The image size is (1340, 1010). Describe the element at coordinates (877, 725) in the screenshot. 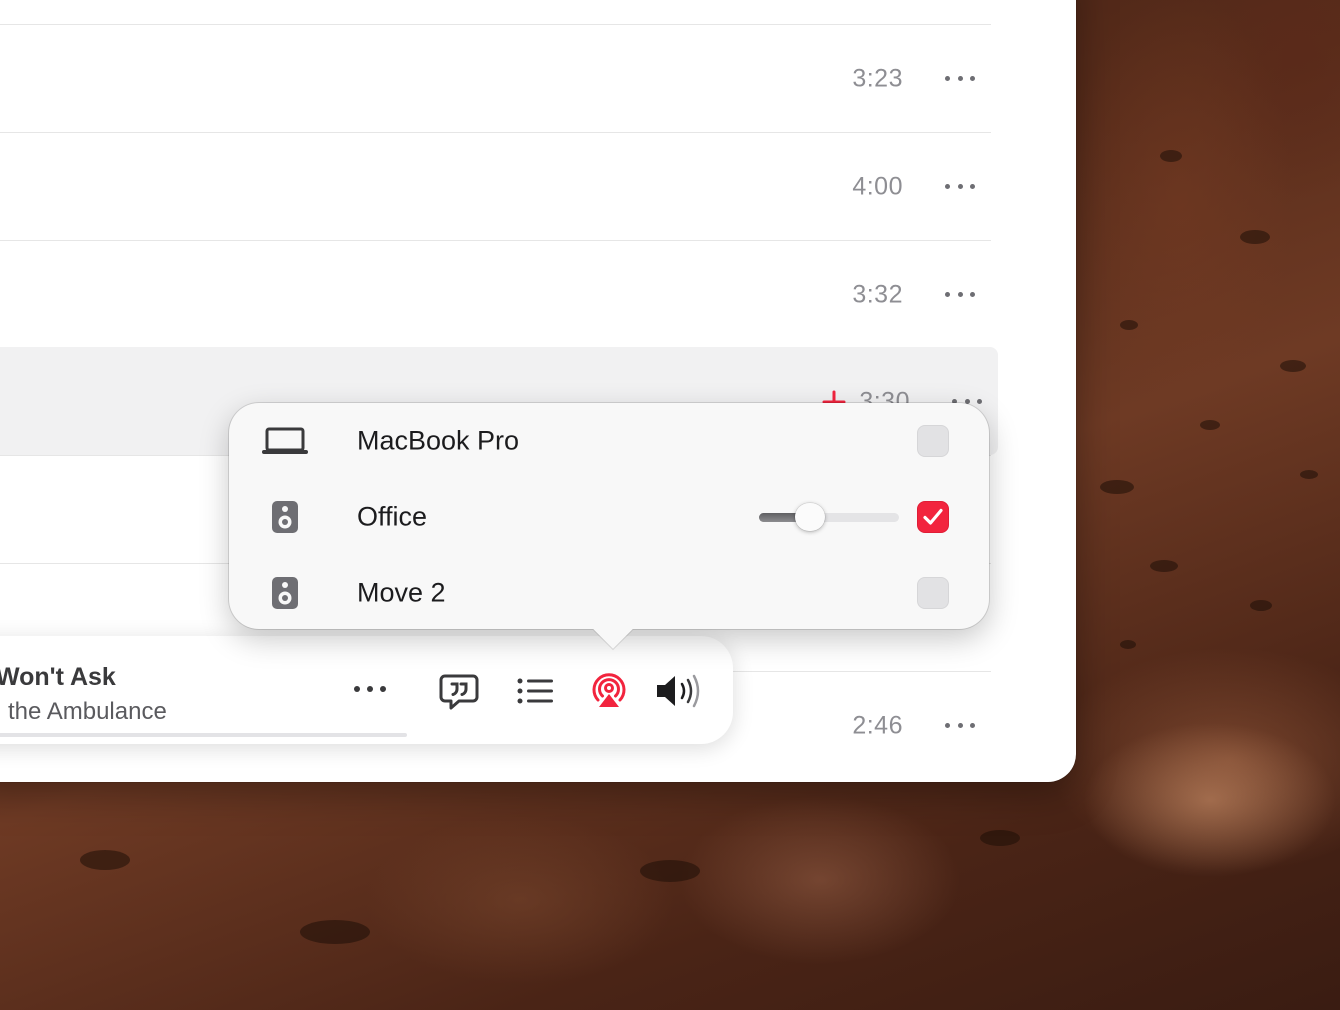

I see `track-duration: 2:46` at that location.